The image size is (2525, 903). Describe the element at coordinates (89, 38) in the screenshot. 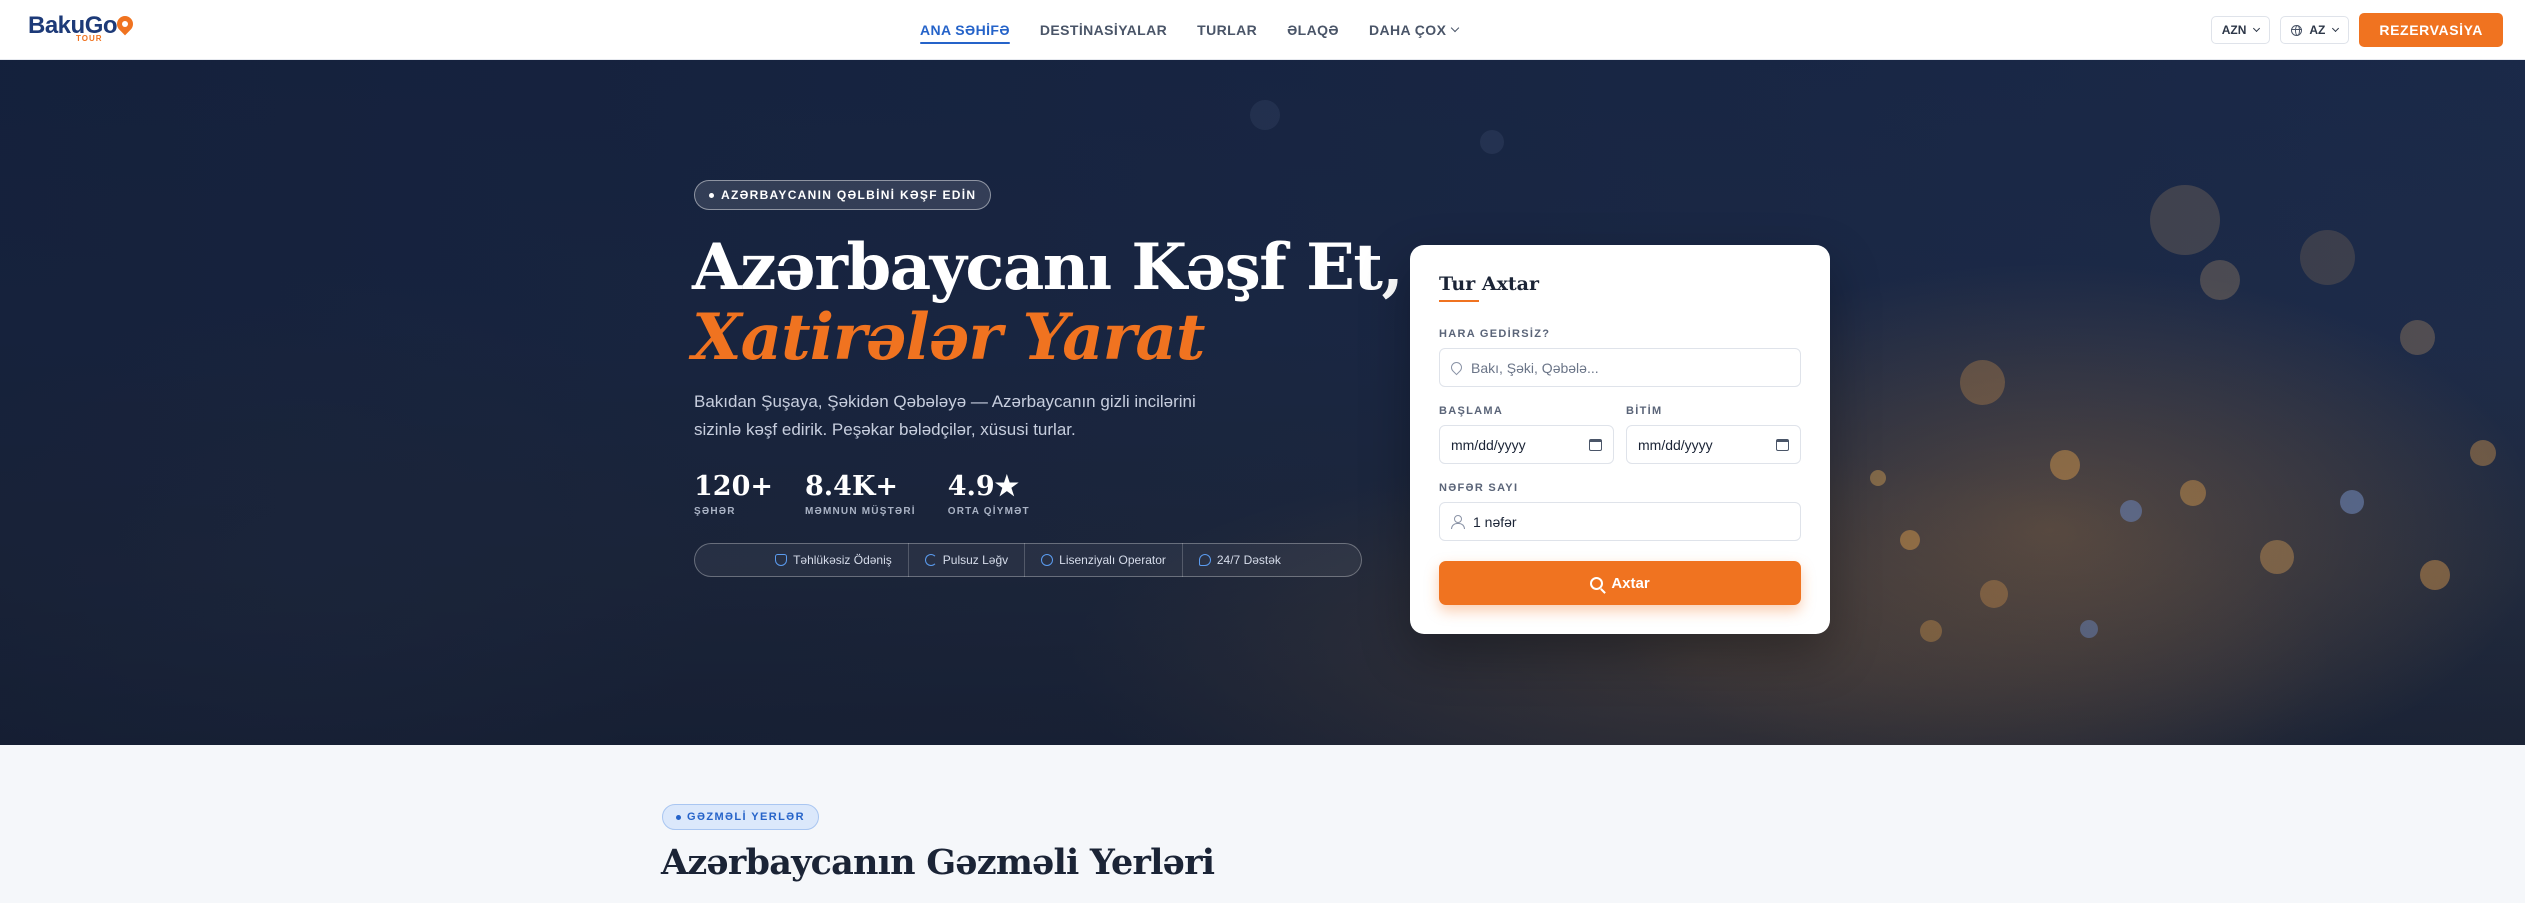

I see `brand-subtitle: TOUR` at that location.